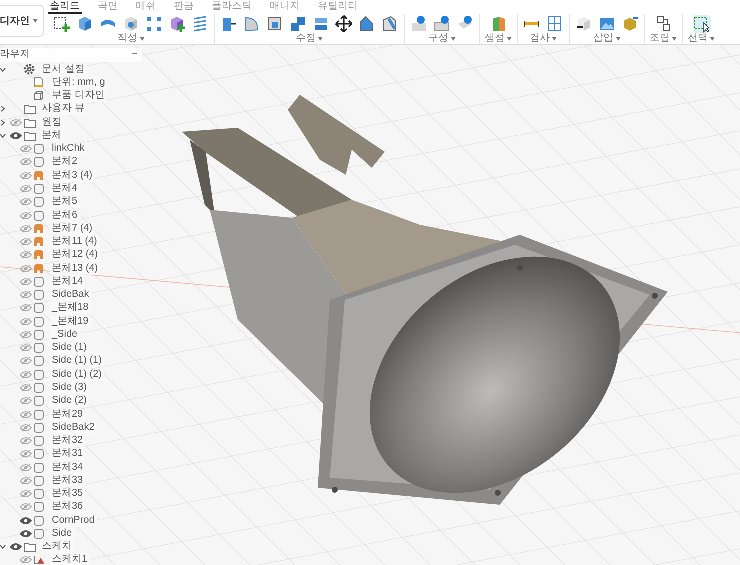  I want to click on tree-item-label: 스케치1, so click(70, 559).